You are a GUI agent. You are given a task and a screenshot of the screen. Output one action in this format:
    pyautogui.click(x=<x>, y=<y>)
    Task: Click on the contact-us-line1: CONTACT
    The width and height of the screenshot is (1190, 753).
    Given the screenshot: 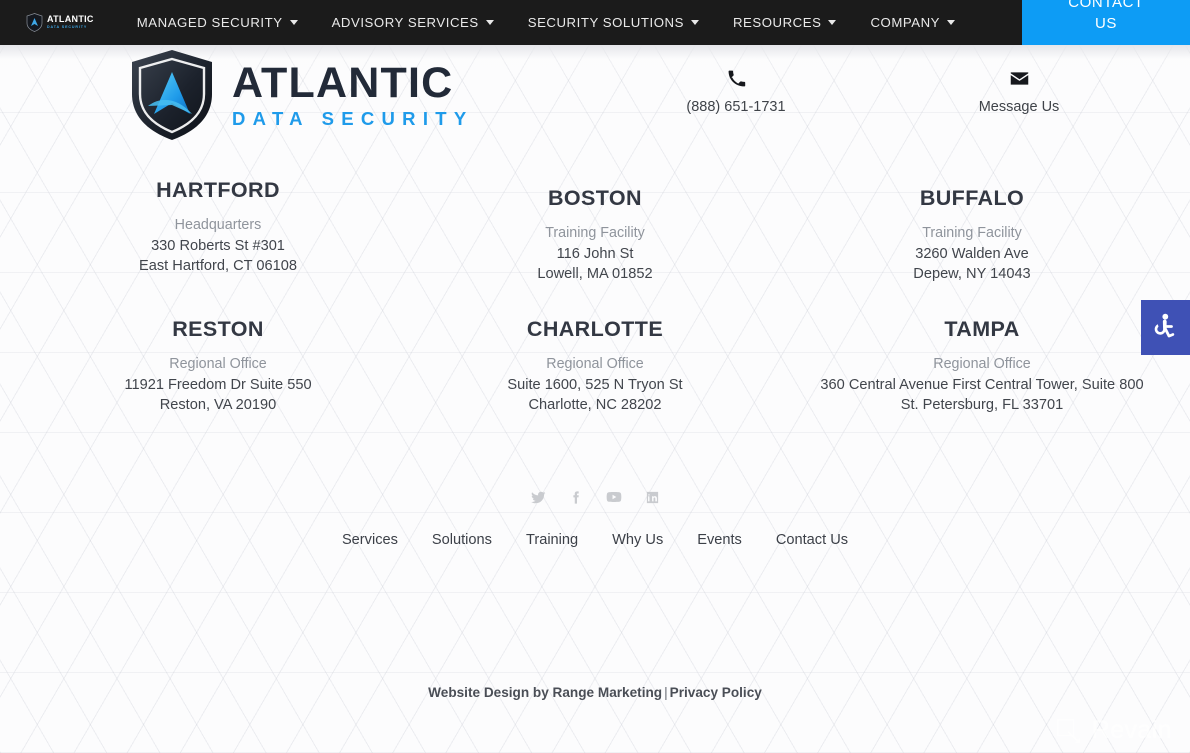 What is the action you would take?
    pyautogui.click(x=1106, y=5)
    